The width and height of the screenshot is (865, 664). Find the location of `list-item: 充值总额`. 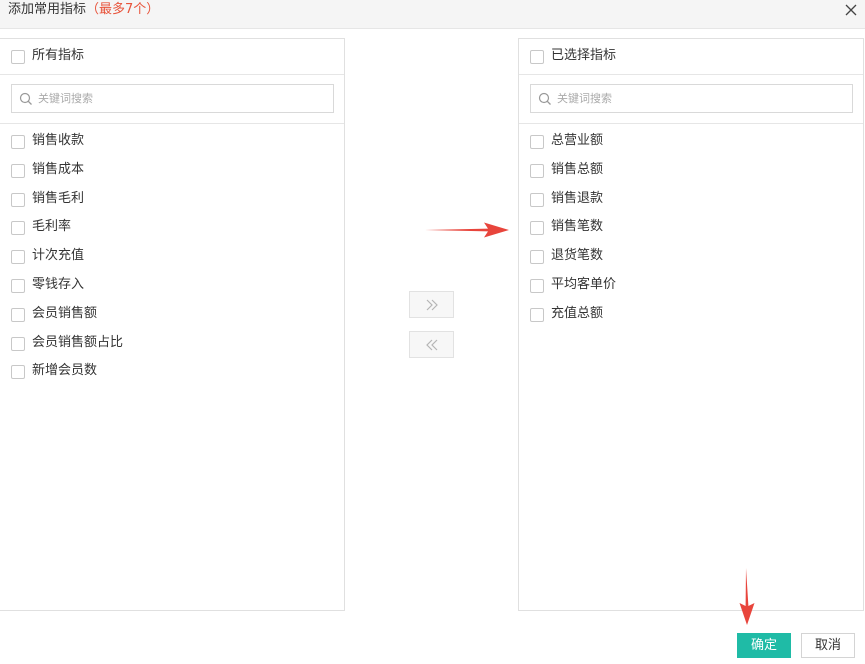

list-item: 充值总额 is located at coordinates (691, 319).